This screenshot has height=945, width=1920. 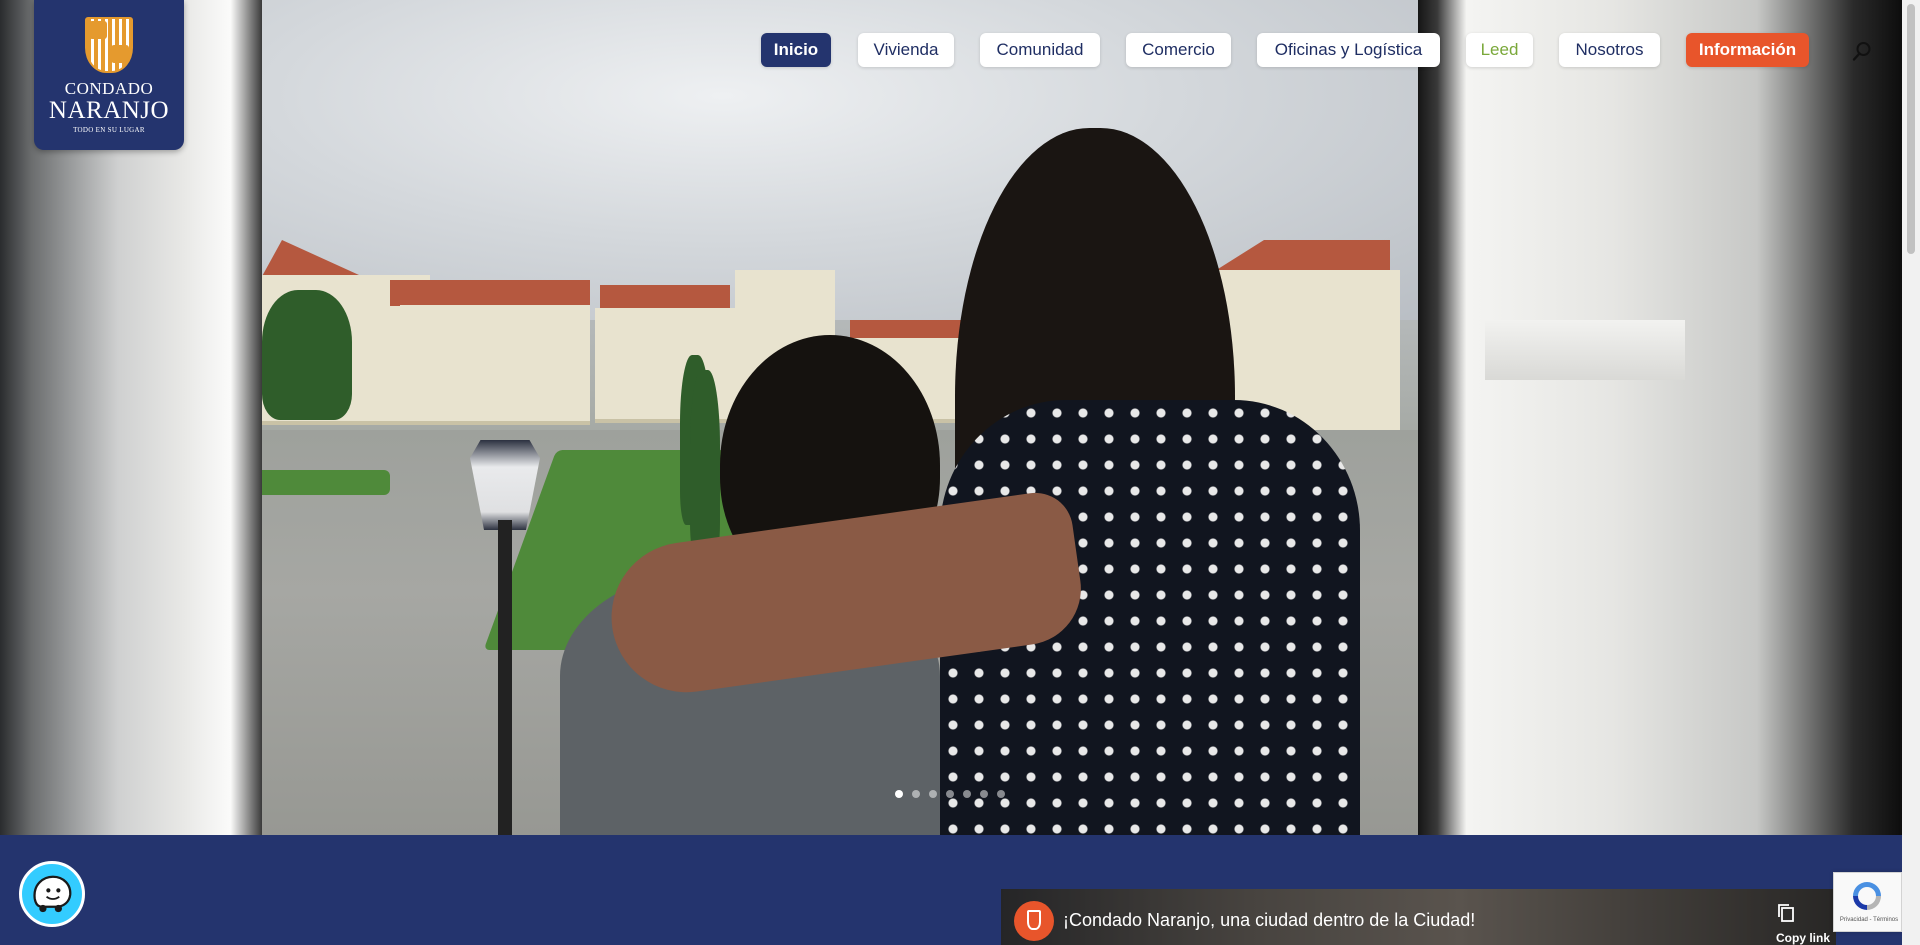 I want to click on scrollbar-thumb, so click(x=1911, y=129).